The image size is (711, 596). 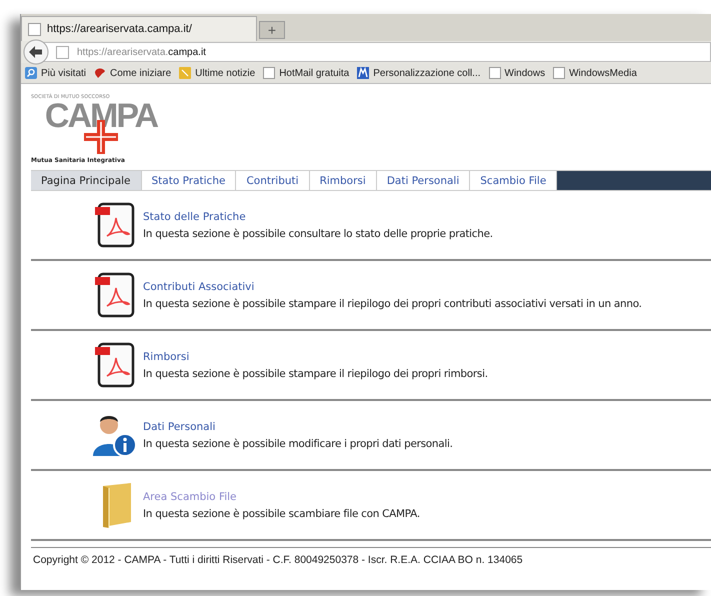 What do you see at coordinates (517, 73) in the screenshot?
I see `bookmark-item: Windows` at bounding box center [517, 73].